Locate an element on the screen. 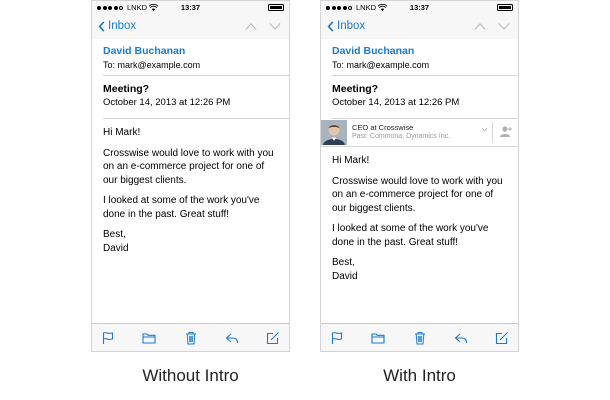 The width and height of the screenshot is (610, 400). caption-without-intro: Without Intro is located at coordinates (190, 375).